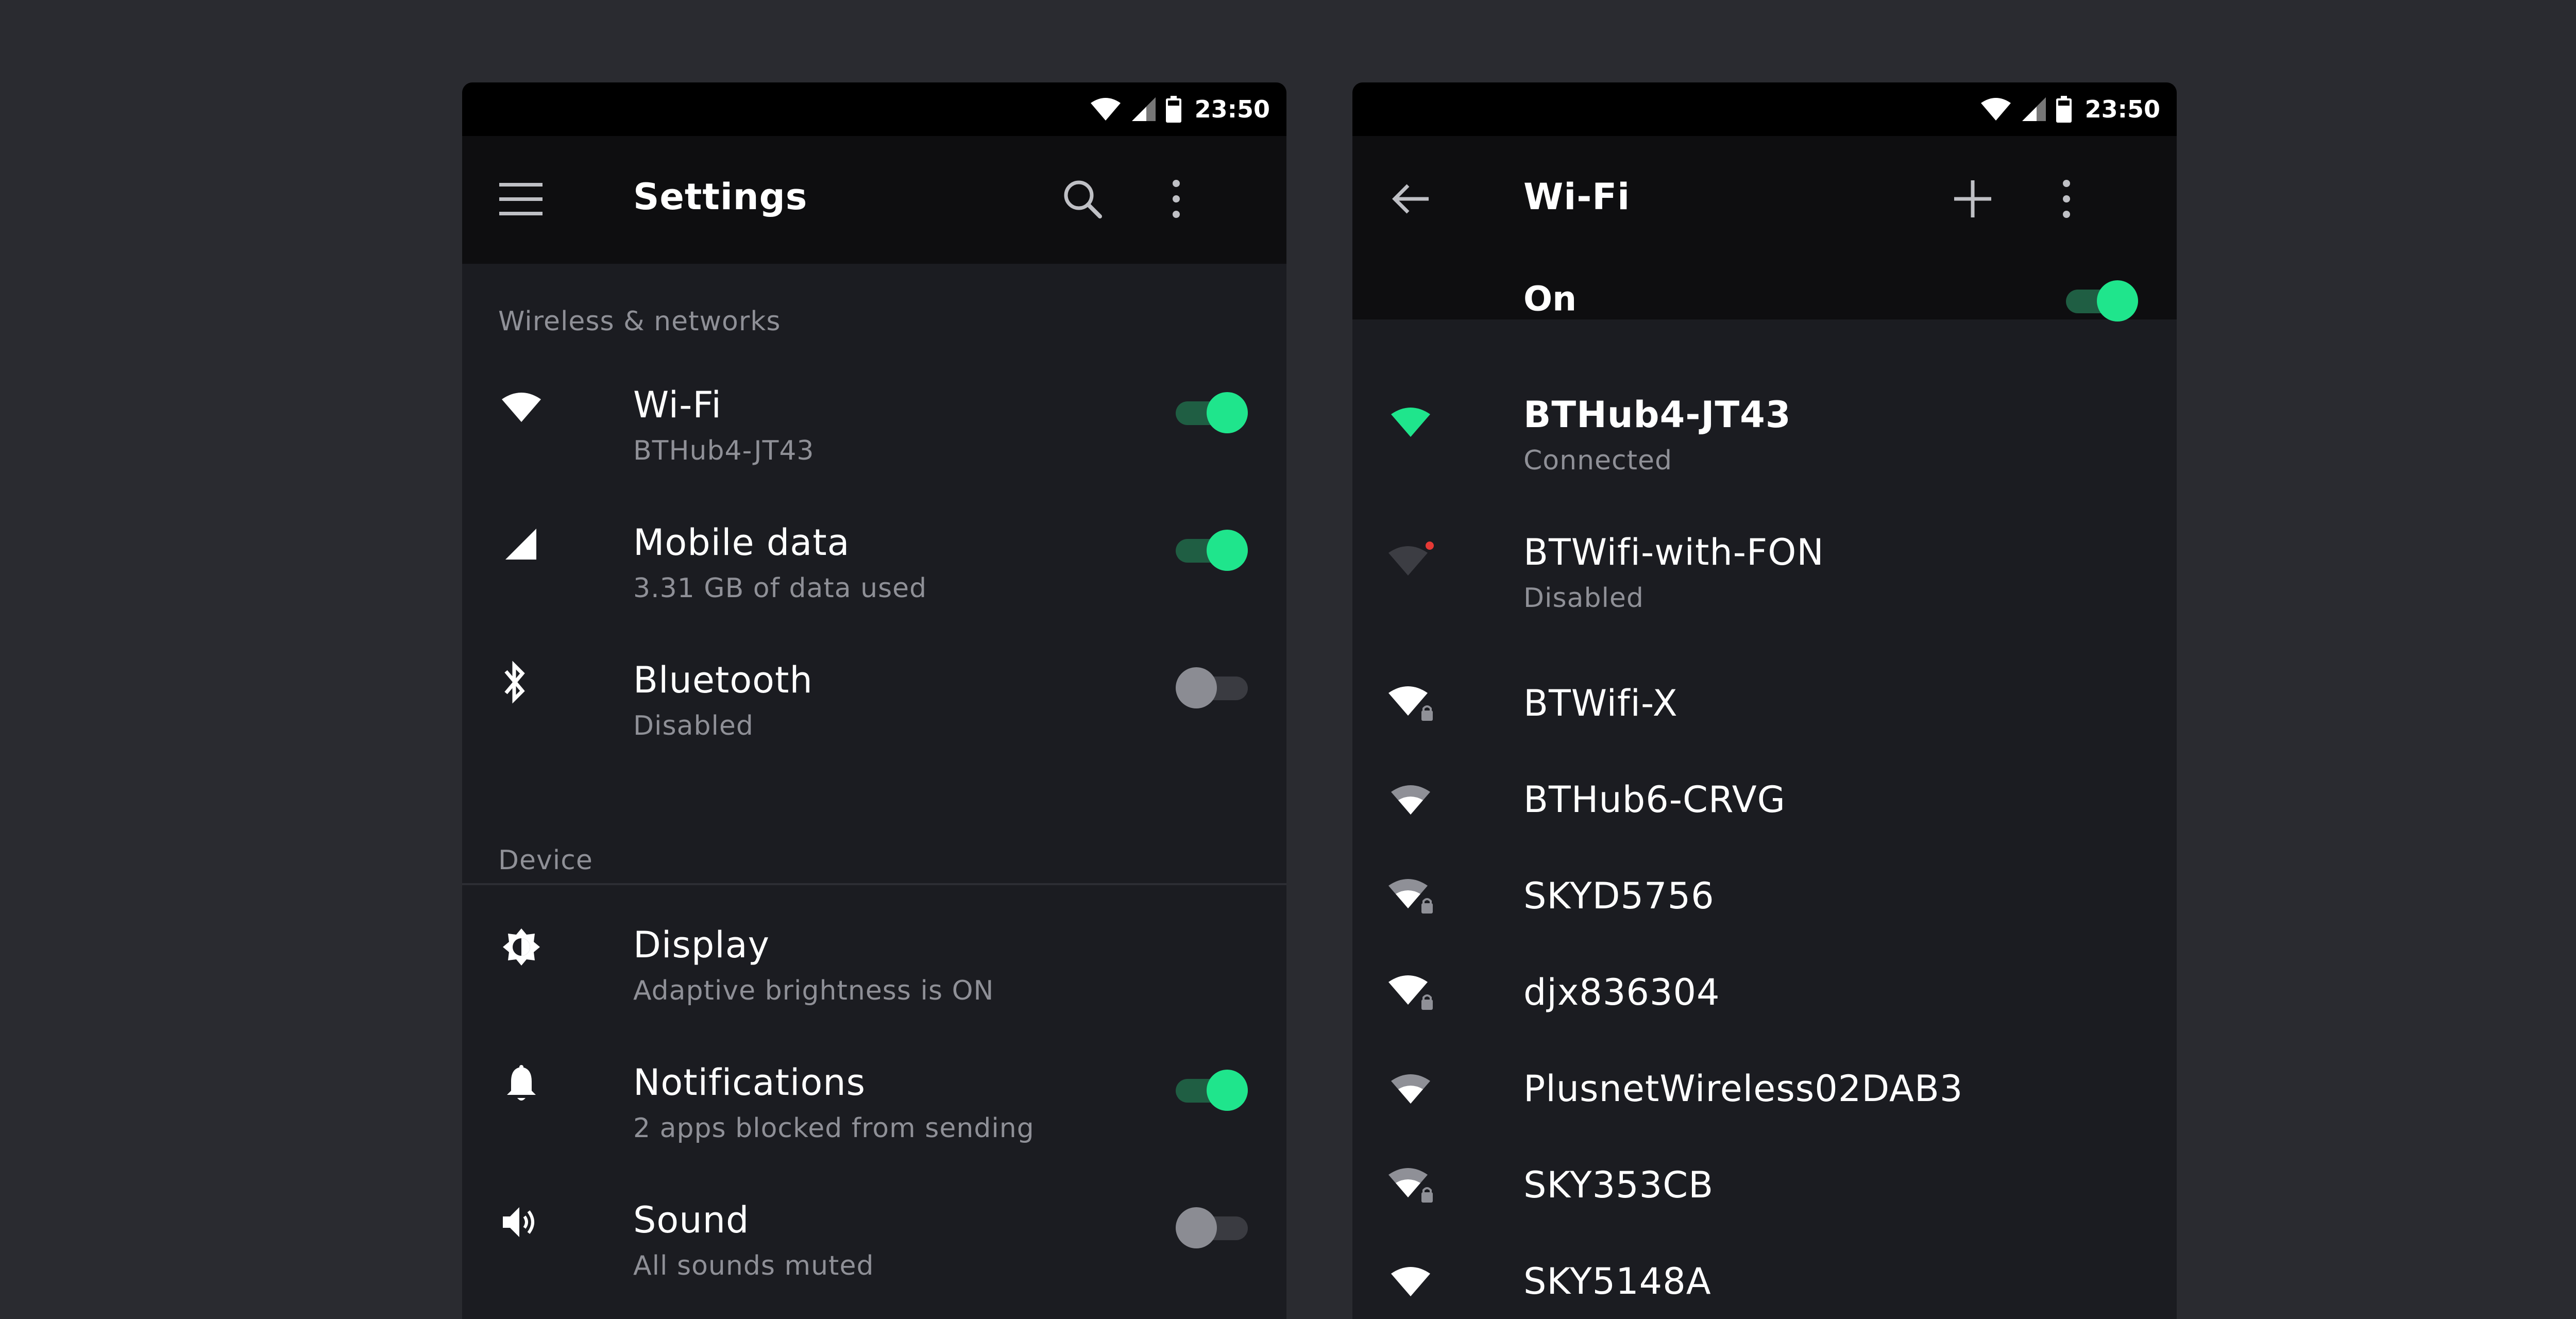 The image size is (2576, 1319). Describe the element at coordinates (545, 860) in the screenshot. I see `section-header-device: Device` at that location.